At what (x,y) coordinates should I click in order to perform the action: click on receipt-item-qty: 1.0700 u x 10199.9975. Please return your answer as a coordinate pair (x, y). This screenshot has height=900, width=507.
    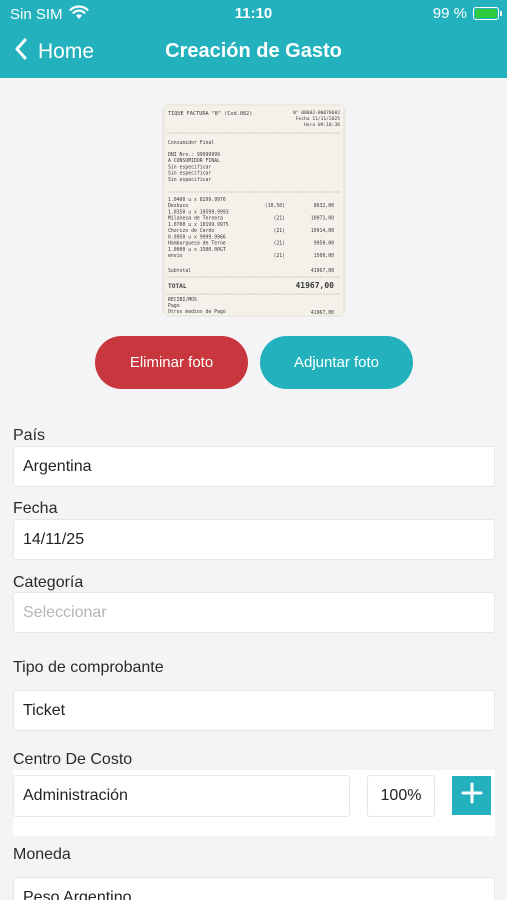
    Looking at the image, I should click on (198, 225).